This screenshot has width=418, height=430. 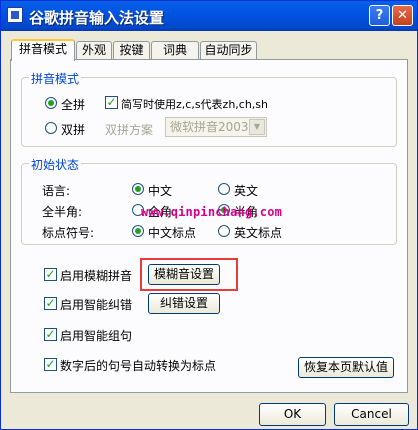 What do you see at coordinates (56, 191) in the screenshot?
I see `language-label: 语言:` at bounding box center [56, 191].